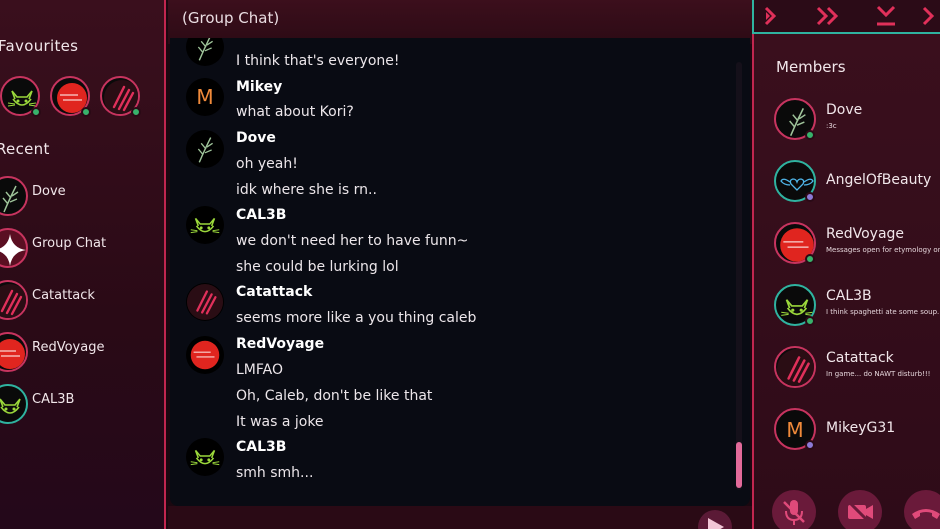  I want to click on member-angelofbeauty: AngelOfBeauty, so click(857, 182).